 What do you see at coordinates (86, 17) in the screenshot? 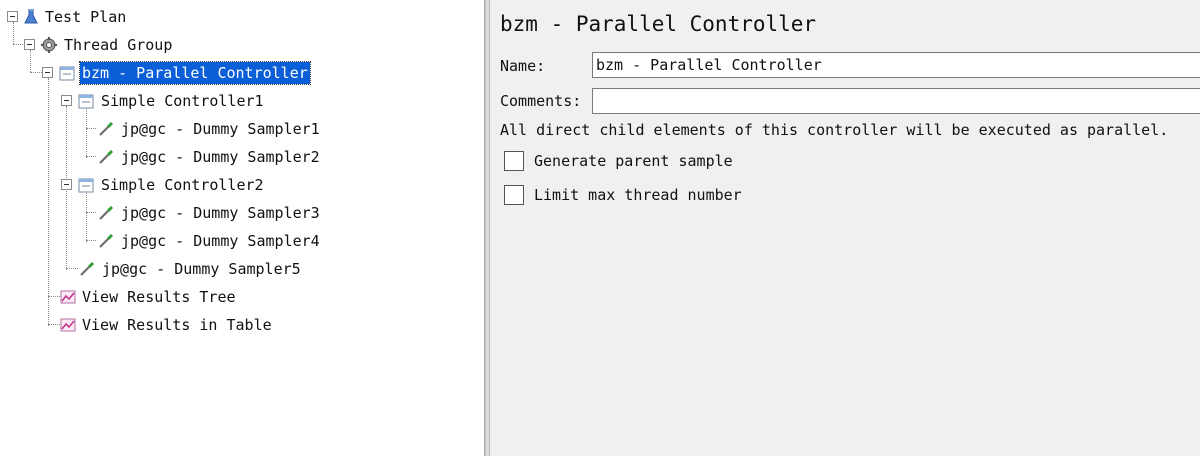
I see `tree-node-label: Test Plan` at bounding box center [86, 17].